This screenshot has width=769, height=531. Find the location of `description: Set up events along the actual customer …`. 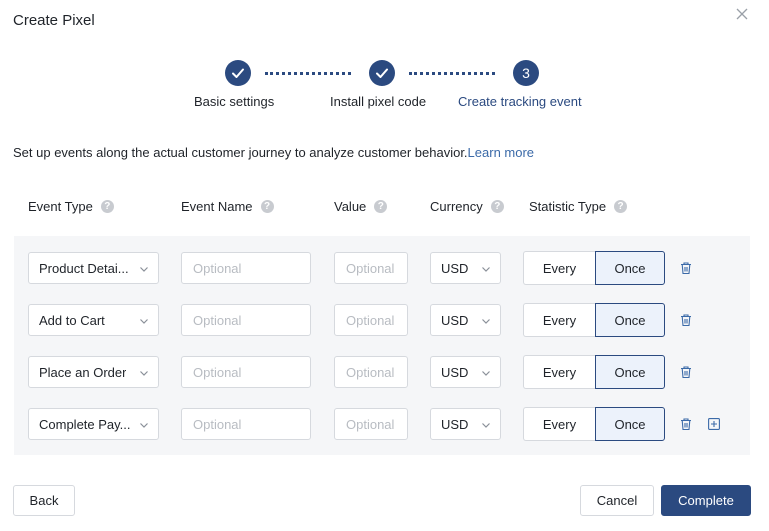

description: Set up events along the actual customer … is located at coordinates (273, 152).